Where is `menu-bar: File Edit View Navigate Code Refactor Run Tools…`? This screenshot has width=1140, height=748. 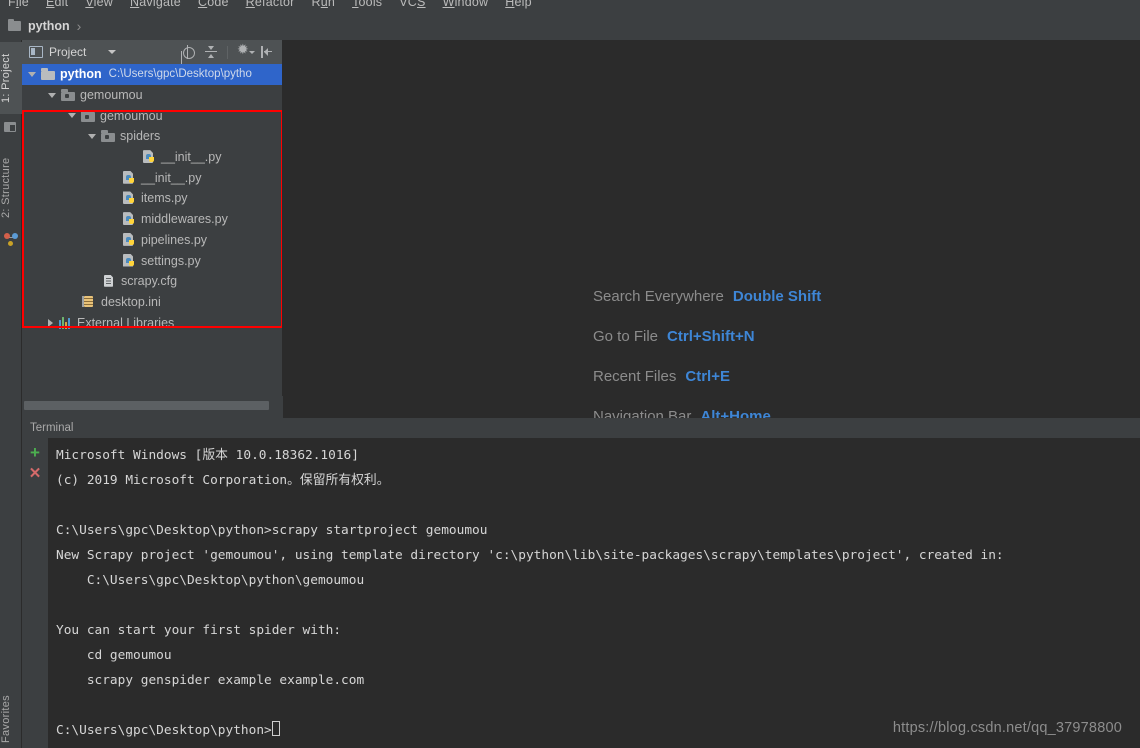
menu-bar: File Edit View Navigate Code Refactor Run Tools… is located at coordinates (570, 6).